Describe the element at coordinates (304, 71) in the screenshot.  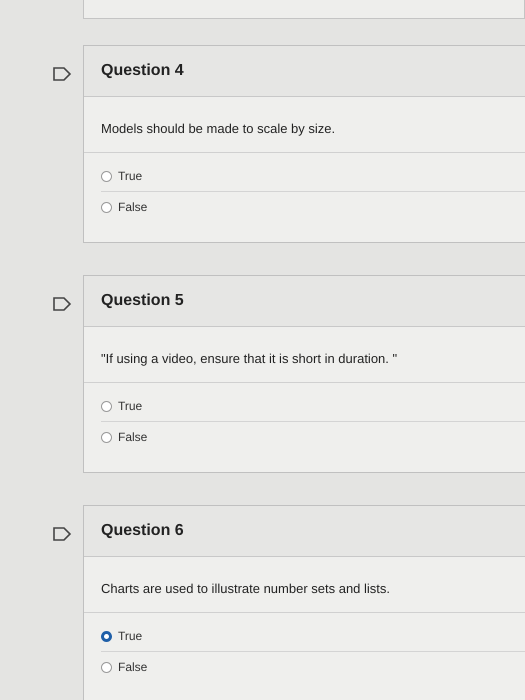
I see `question-title: Question 4` at that location.